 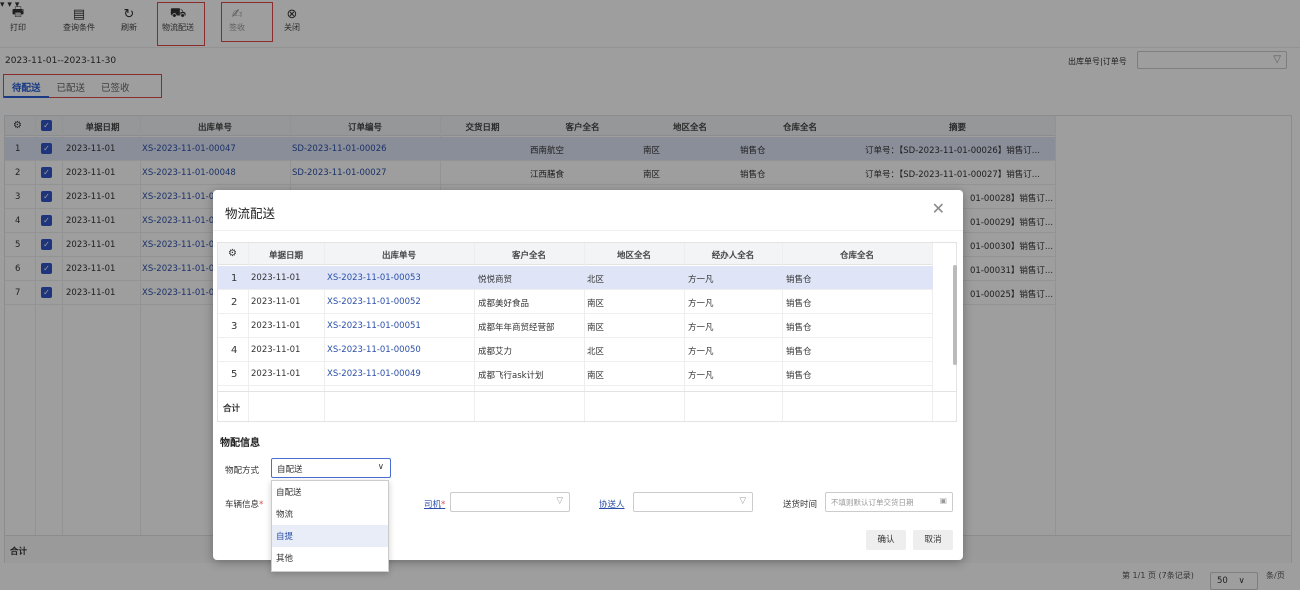 I want to click on close-icon: ✕, so click(x=938, y=208).